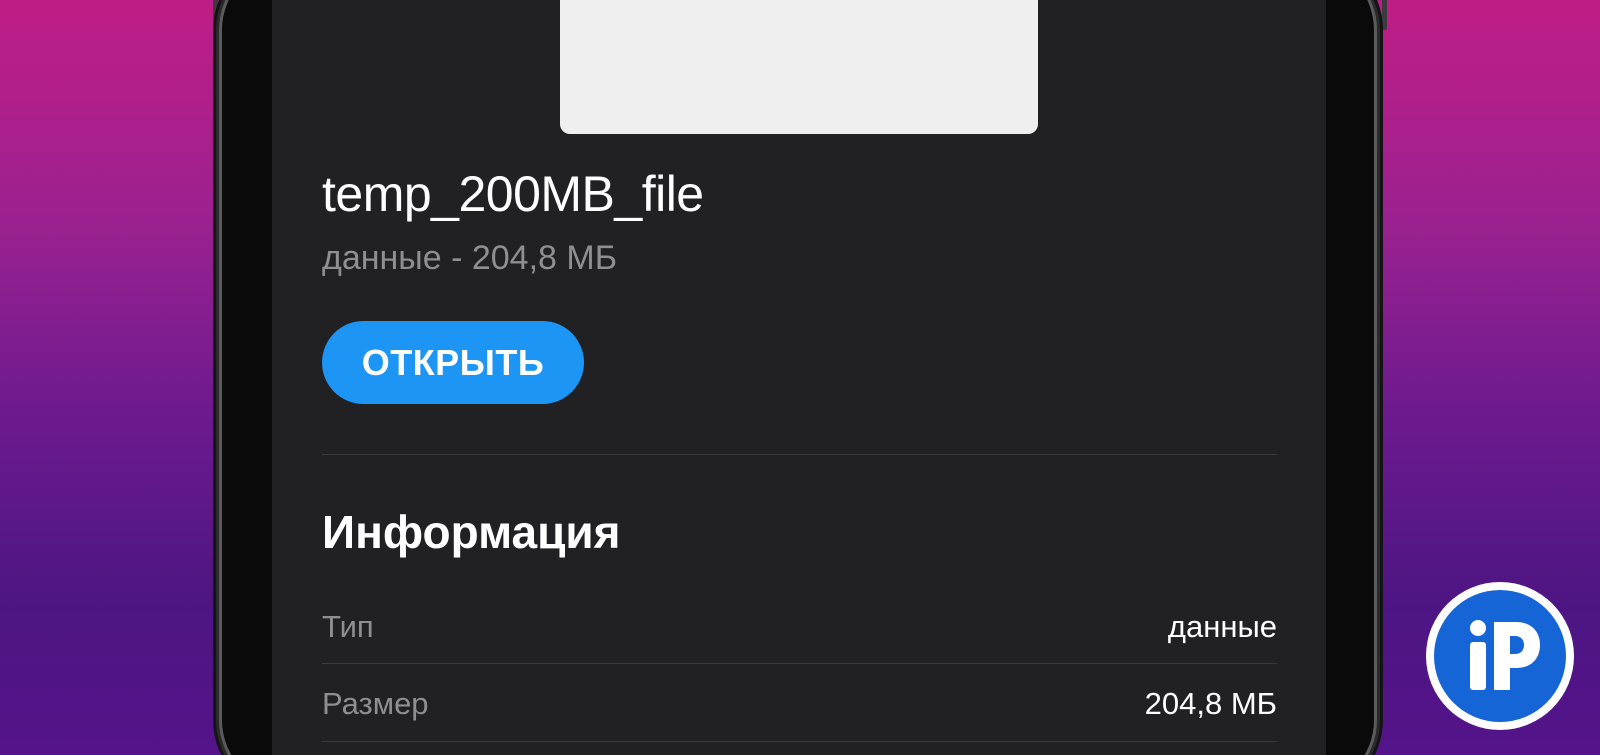 Image resolution: width=1600 pixels, height=755 pixels. What do you see at coordinates (375, 703) in the screenshot?
I see `info-label: Размер` at bounding box center [375, 703].